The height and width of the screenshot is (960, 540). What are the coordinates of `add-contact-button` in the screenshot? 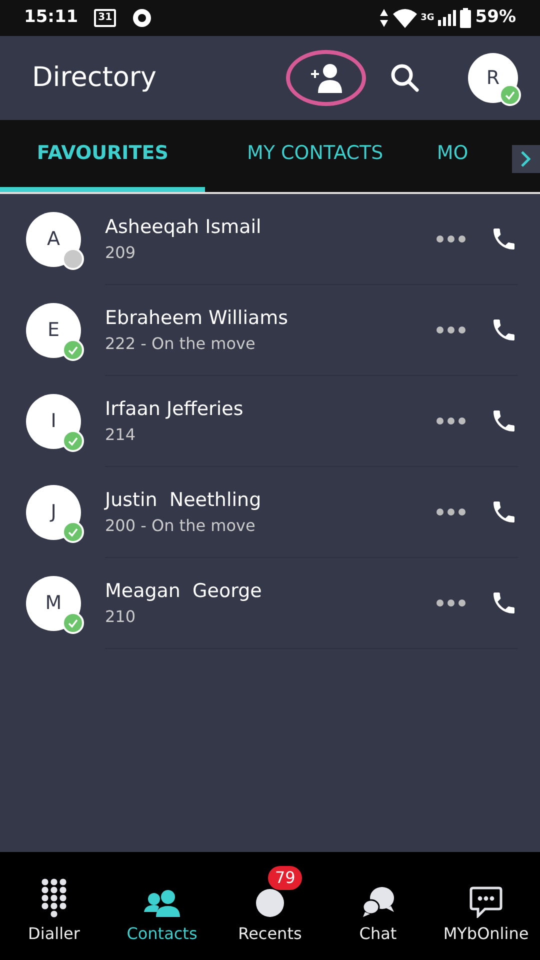 It's located at (326, 78).